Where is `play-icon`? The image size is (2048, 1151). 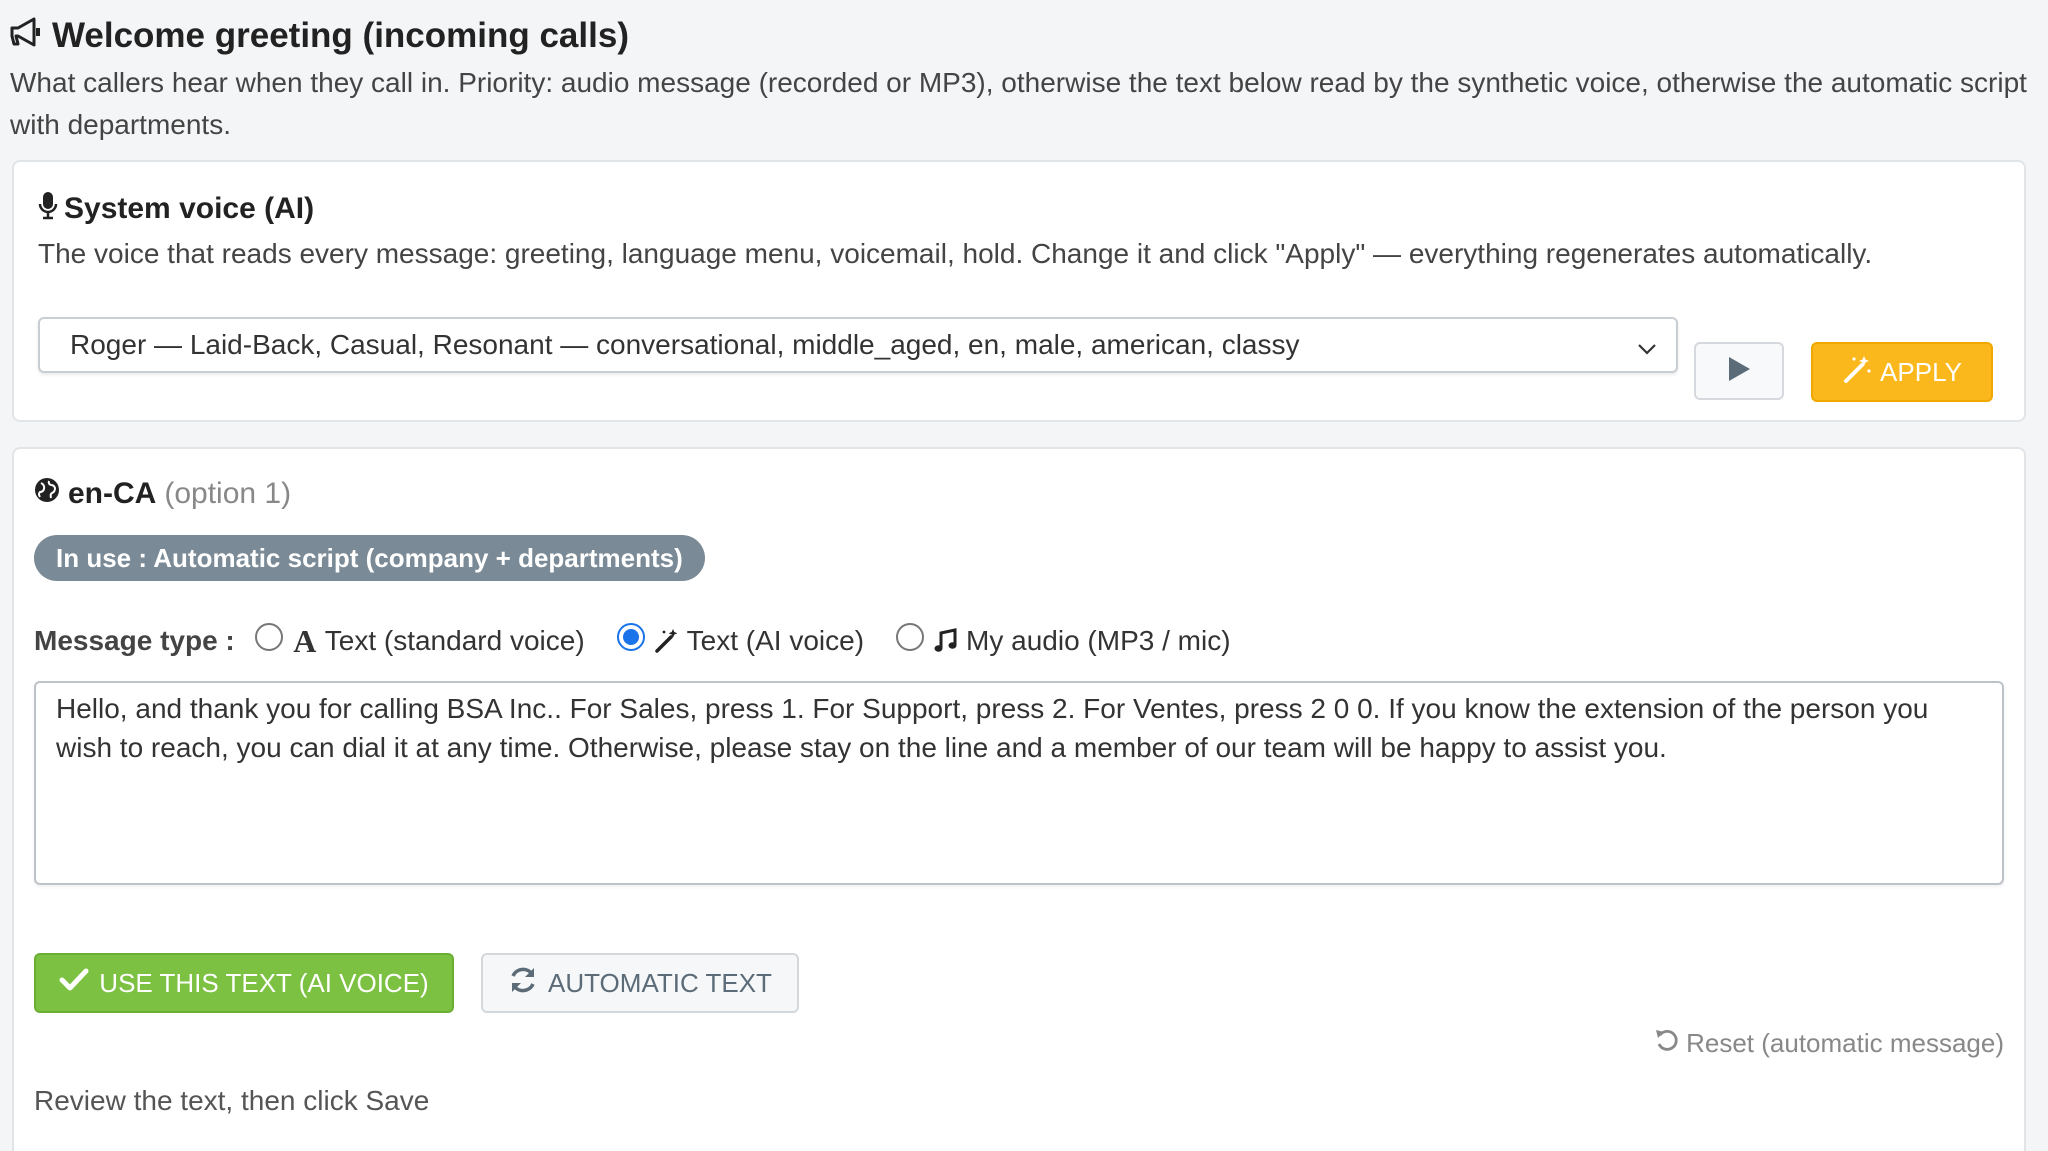 play-icon is located at coordinates (1739, 371).